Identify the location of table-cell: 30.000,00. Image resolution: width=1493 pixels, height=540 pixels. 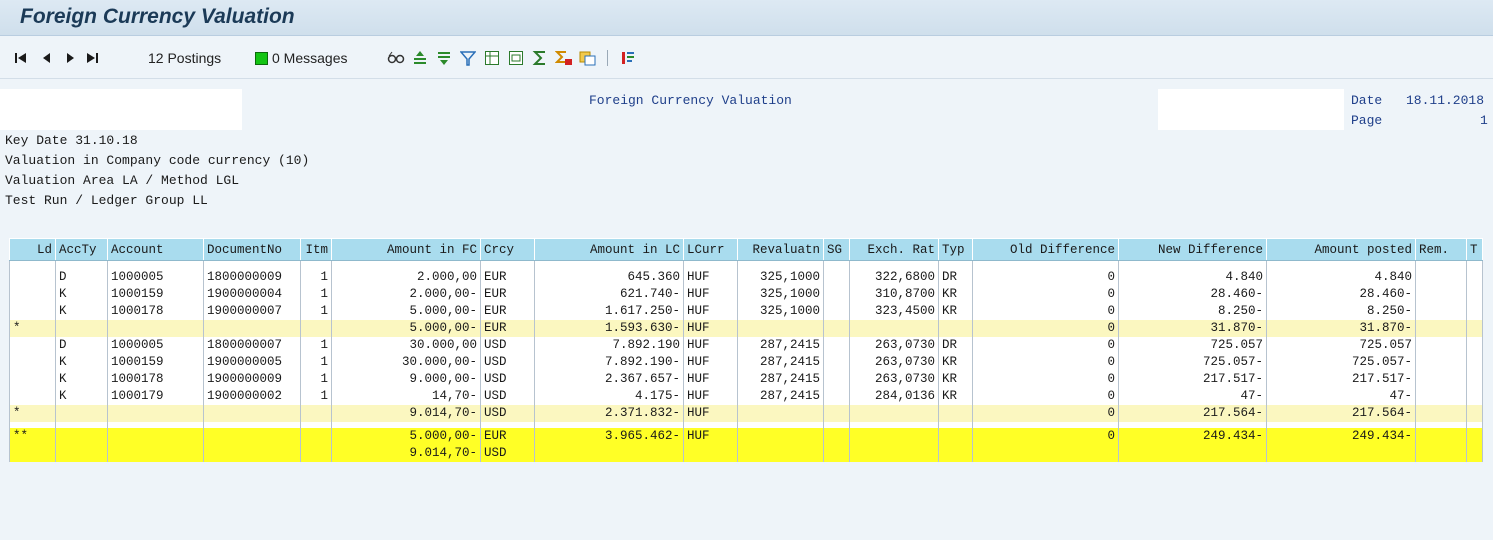
(406, 345).